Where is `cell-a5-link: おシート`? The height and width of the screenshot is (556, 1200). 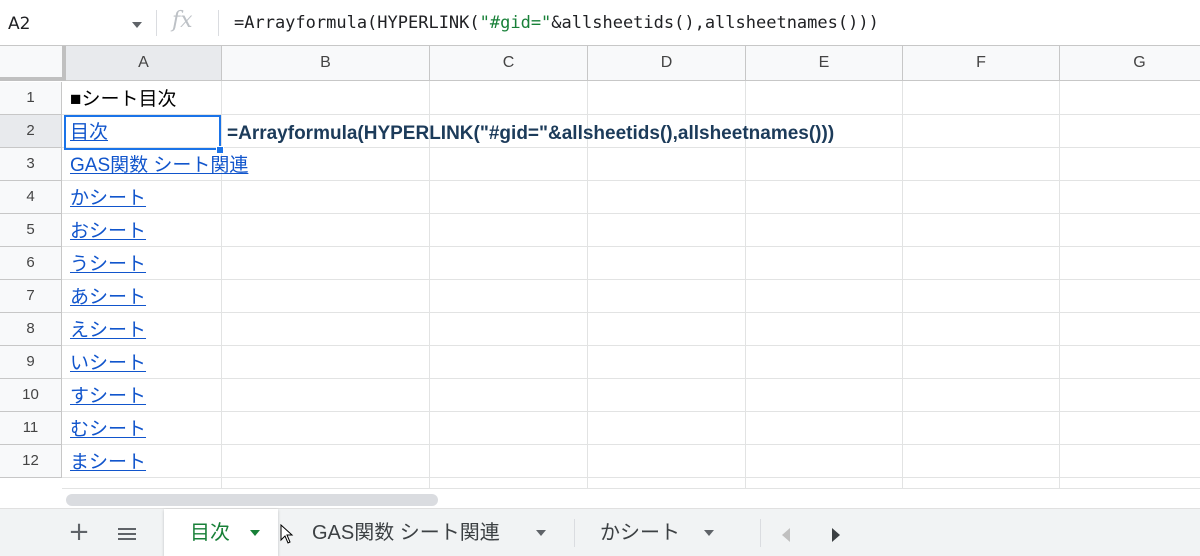 cell-a5-link: おシート is located at coordinates (108, 231).